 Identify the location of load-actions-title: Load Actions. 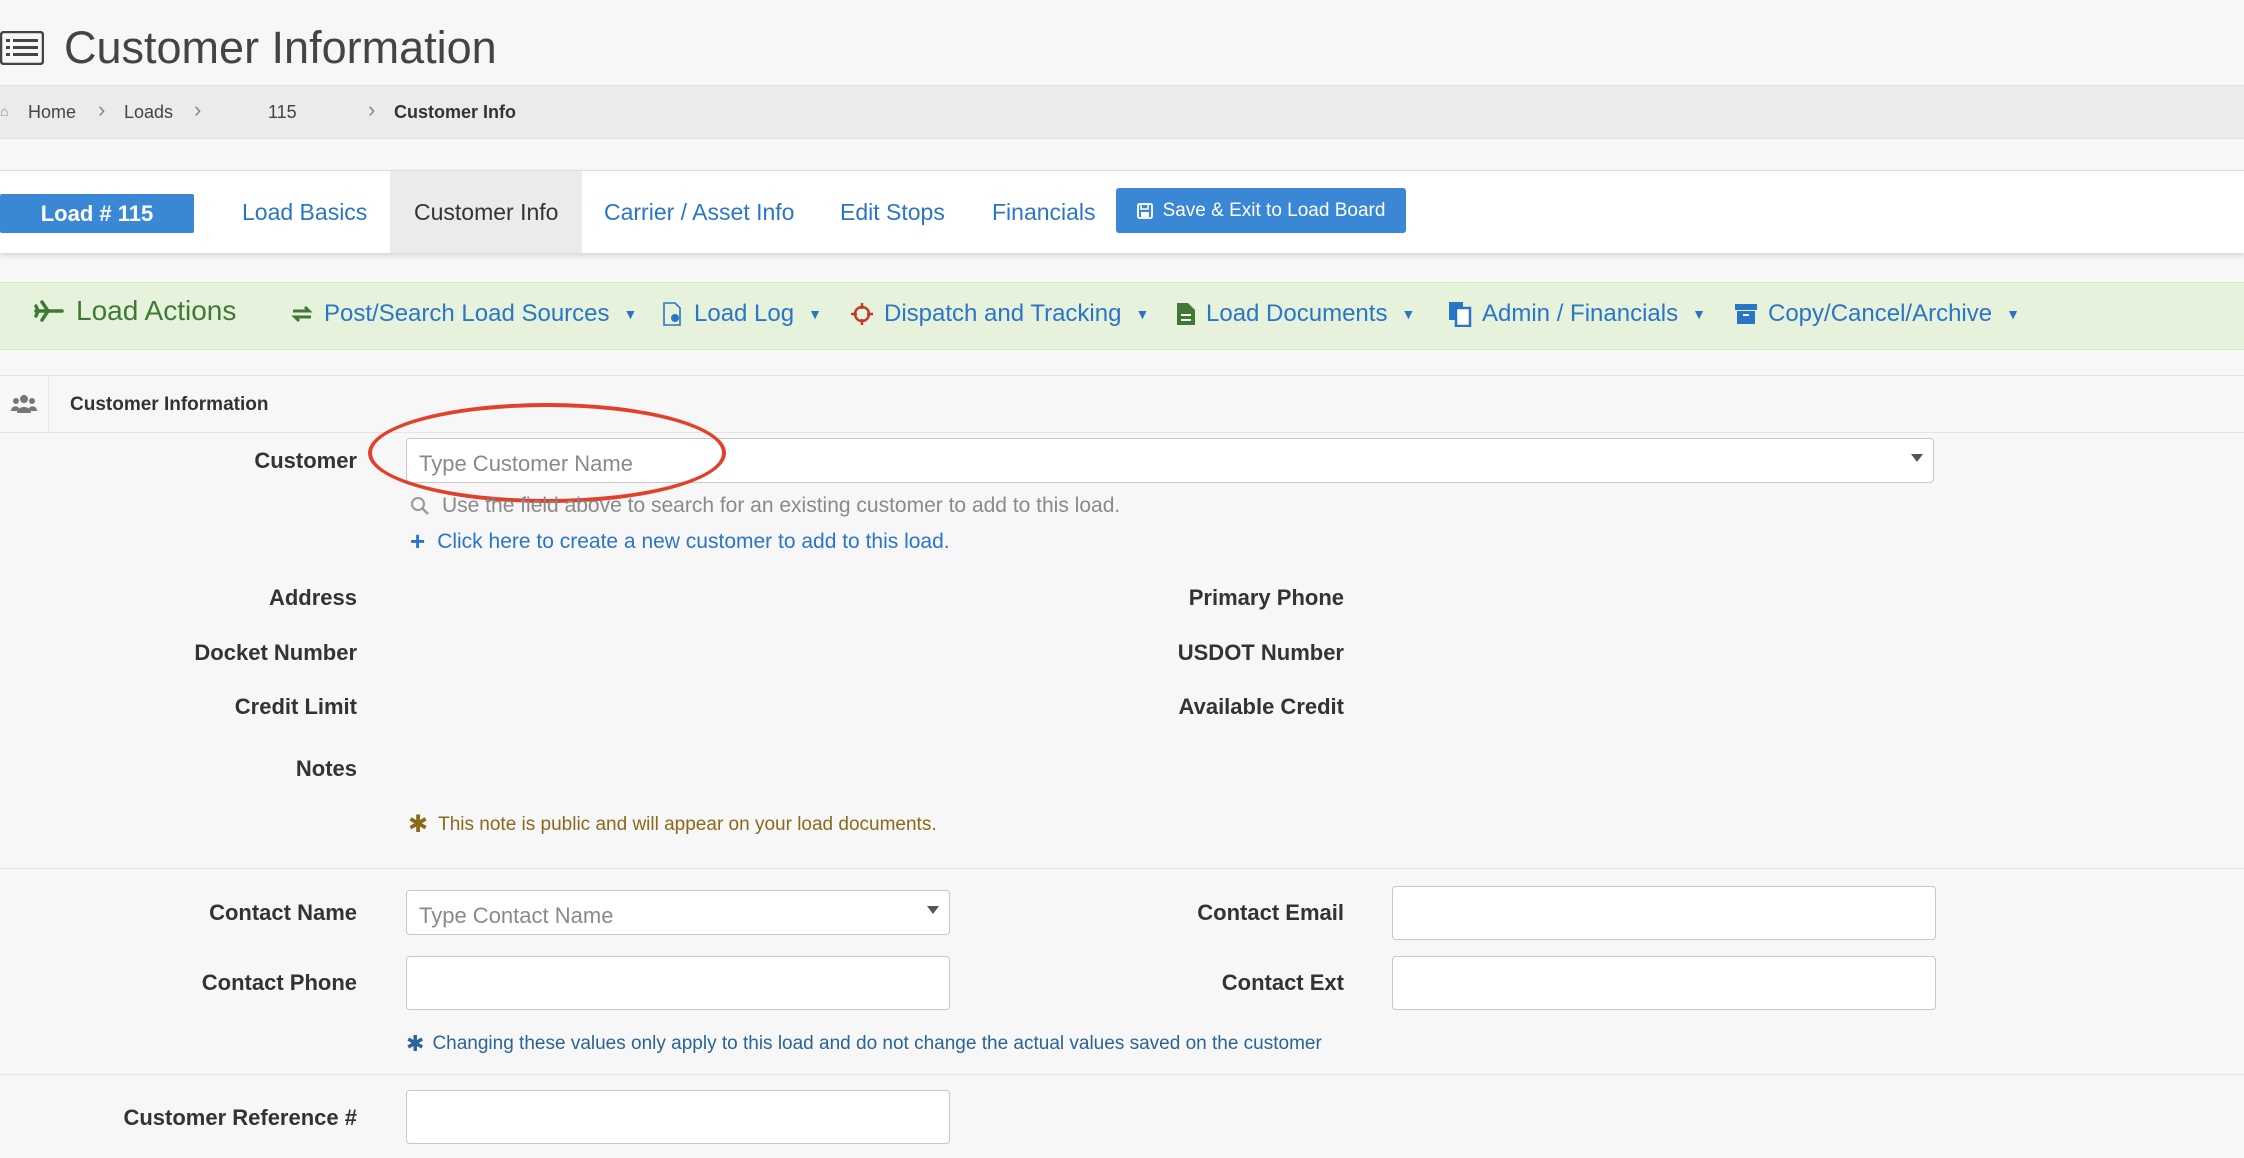
(135, 311).